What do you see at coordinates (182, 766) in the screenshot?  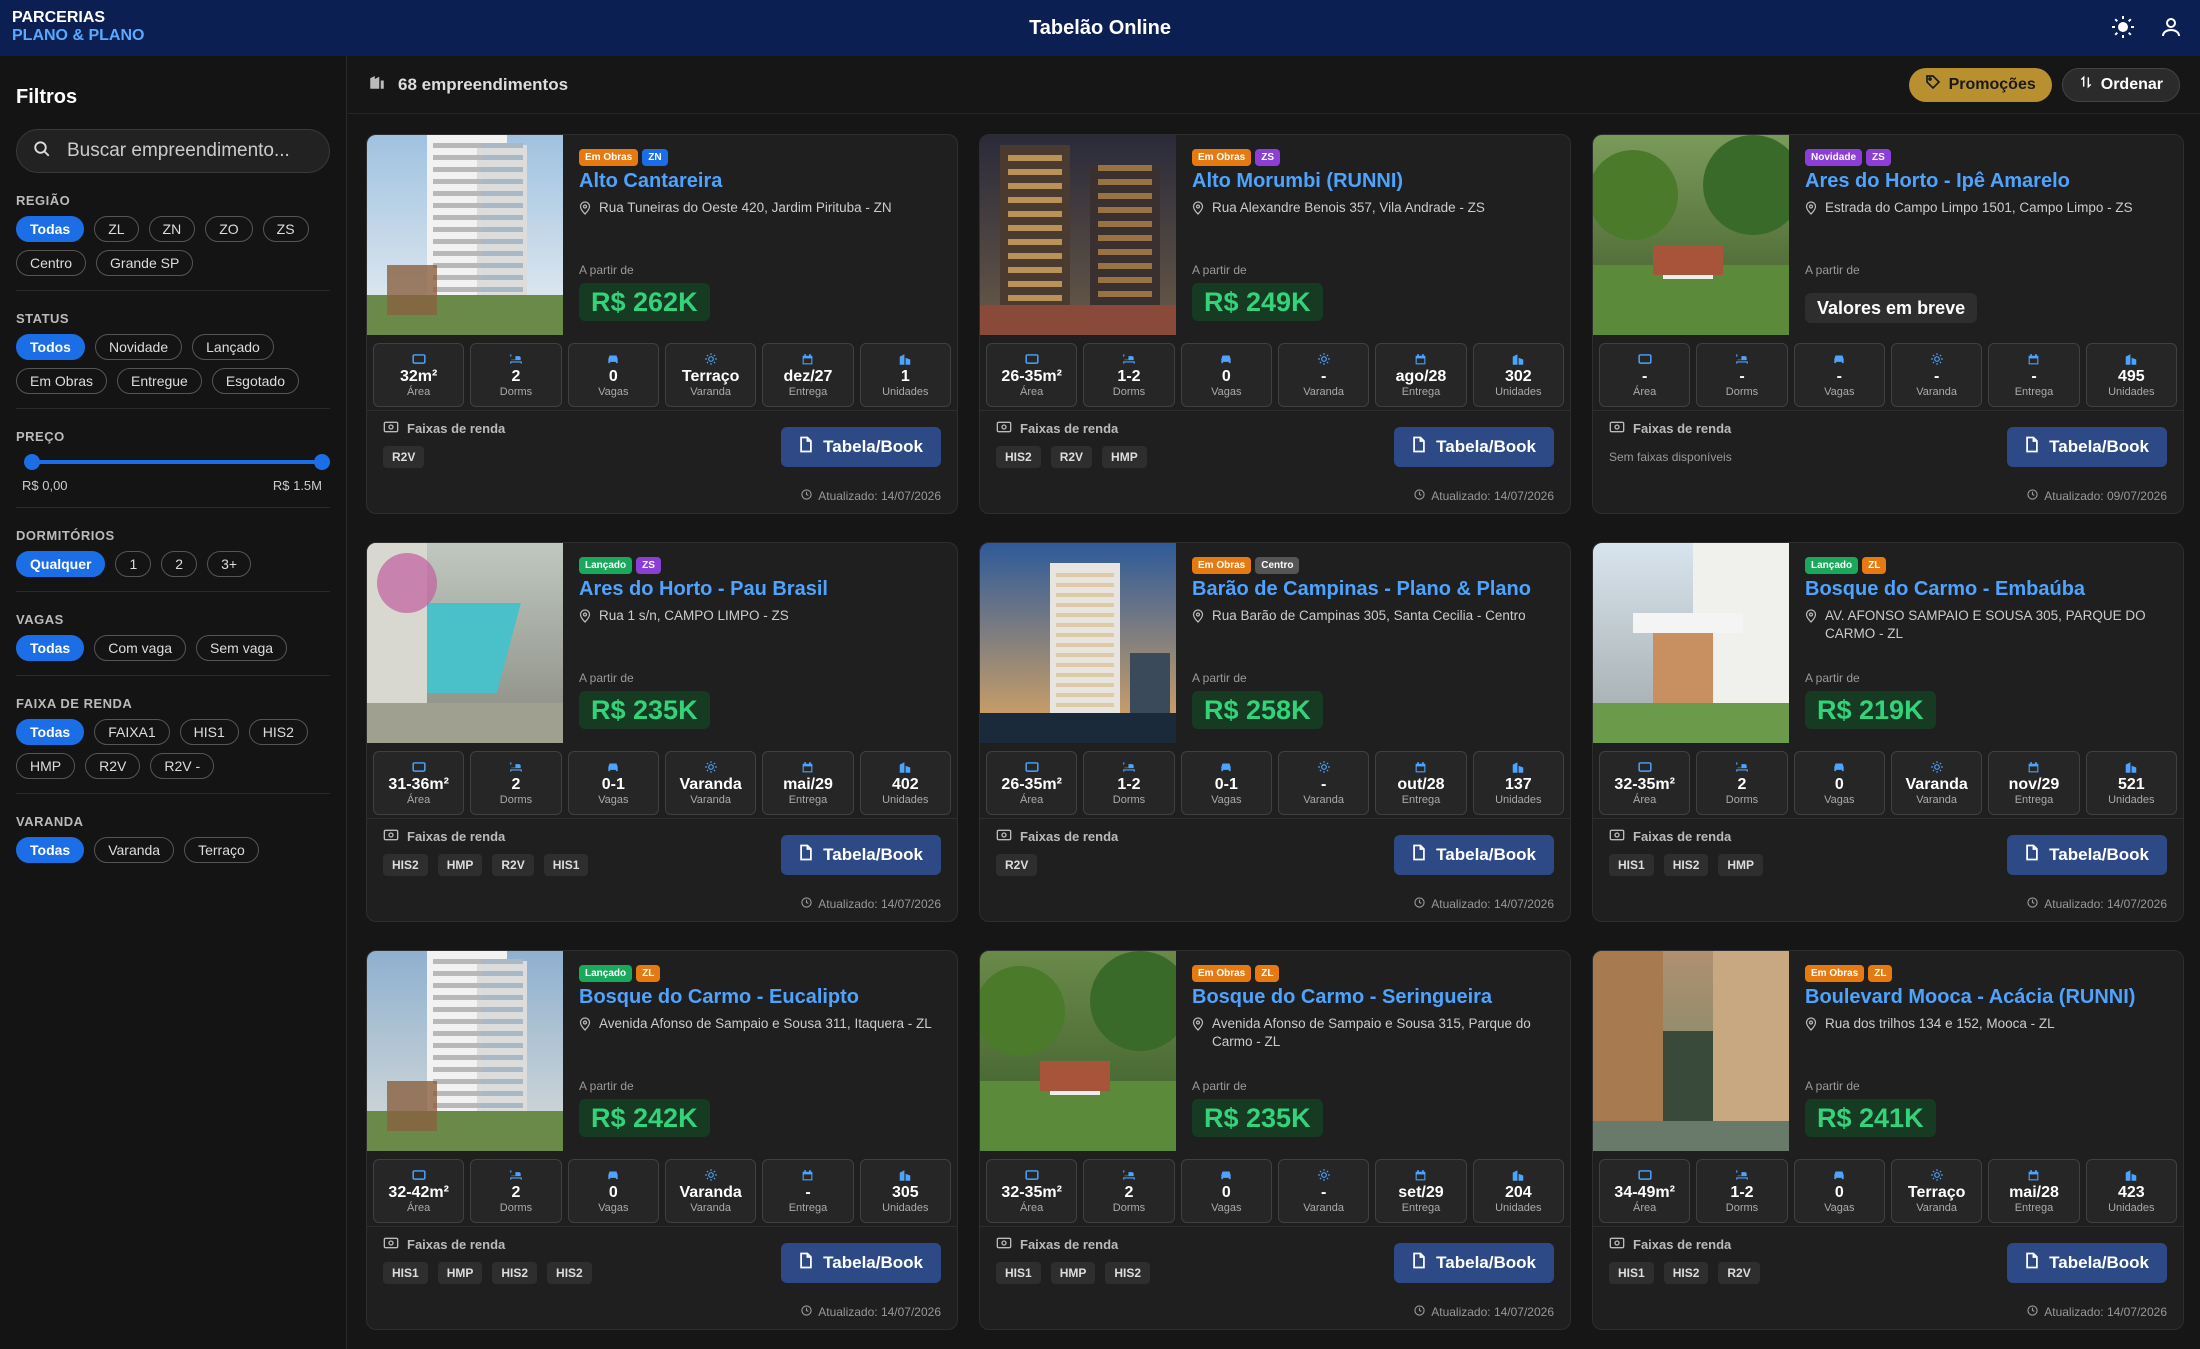 I see `filter-chip: R2V -` at bounding box center [182, 766].